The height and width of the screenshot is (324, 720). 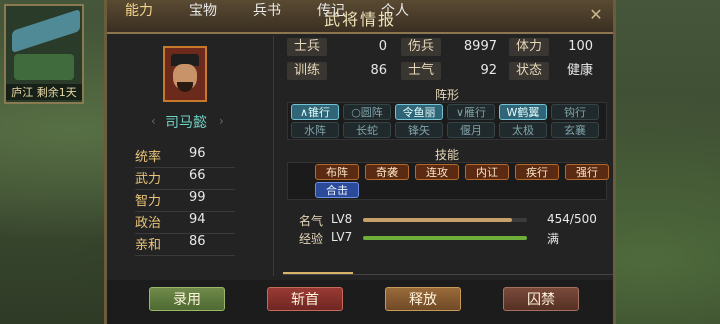 I want to click on action-button: 录用, so click(x=187, y=299).